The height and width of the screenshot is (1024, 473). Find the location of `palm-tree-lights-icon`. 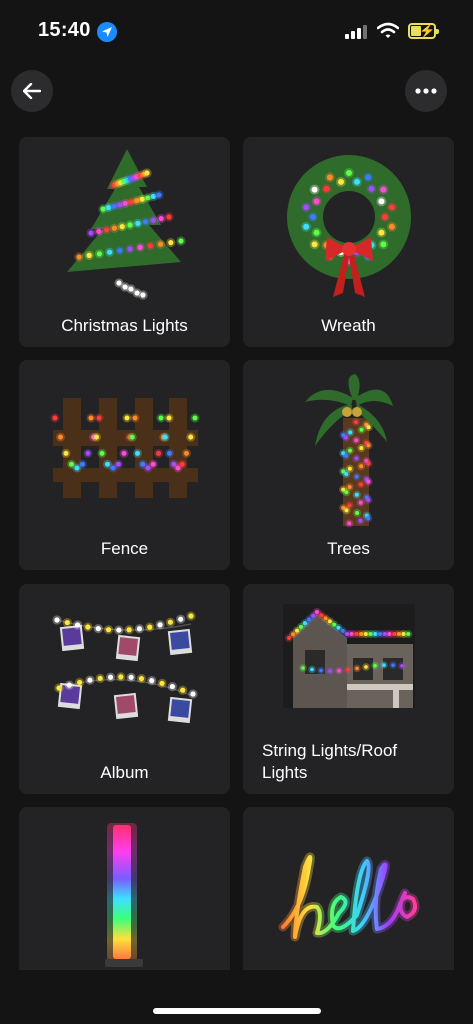

palm-tree-lights-icon is located at coordinates (349, 451).